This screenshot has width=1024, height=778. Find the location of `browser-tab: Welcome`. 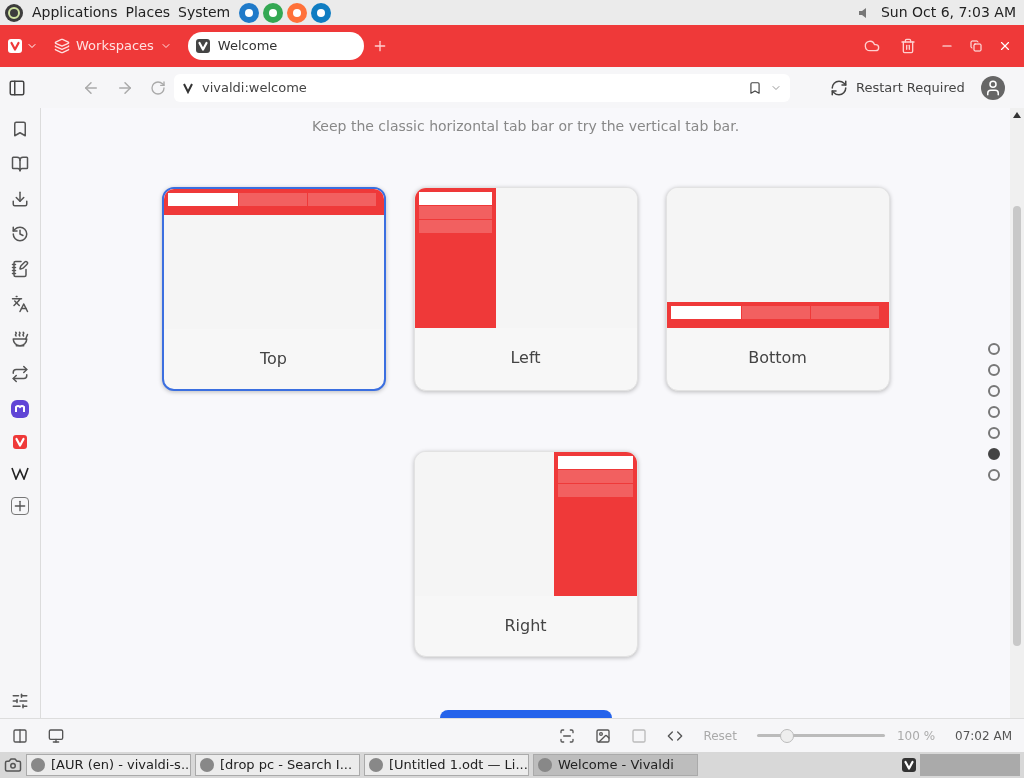

browser-tab: Welcome is located at coordinates (275, 46).